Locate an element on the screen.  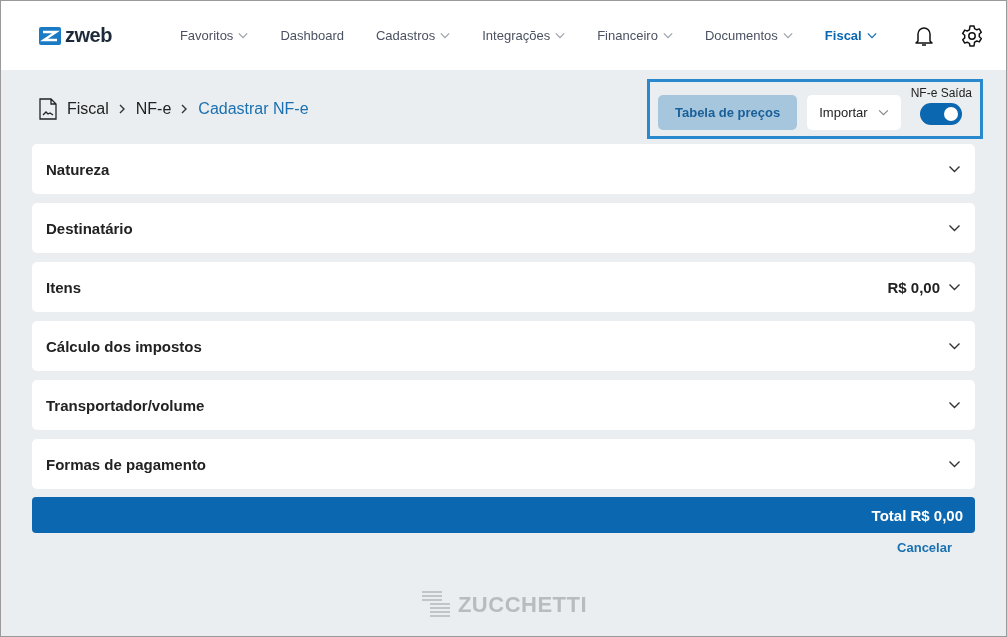
document-icon is located at coordinates (48, 108).